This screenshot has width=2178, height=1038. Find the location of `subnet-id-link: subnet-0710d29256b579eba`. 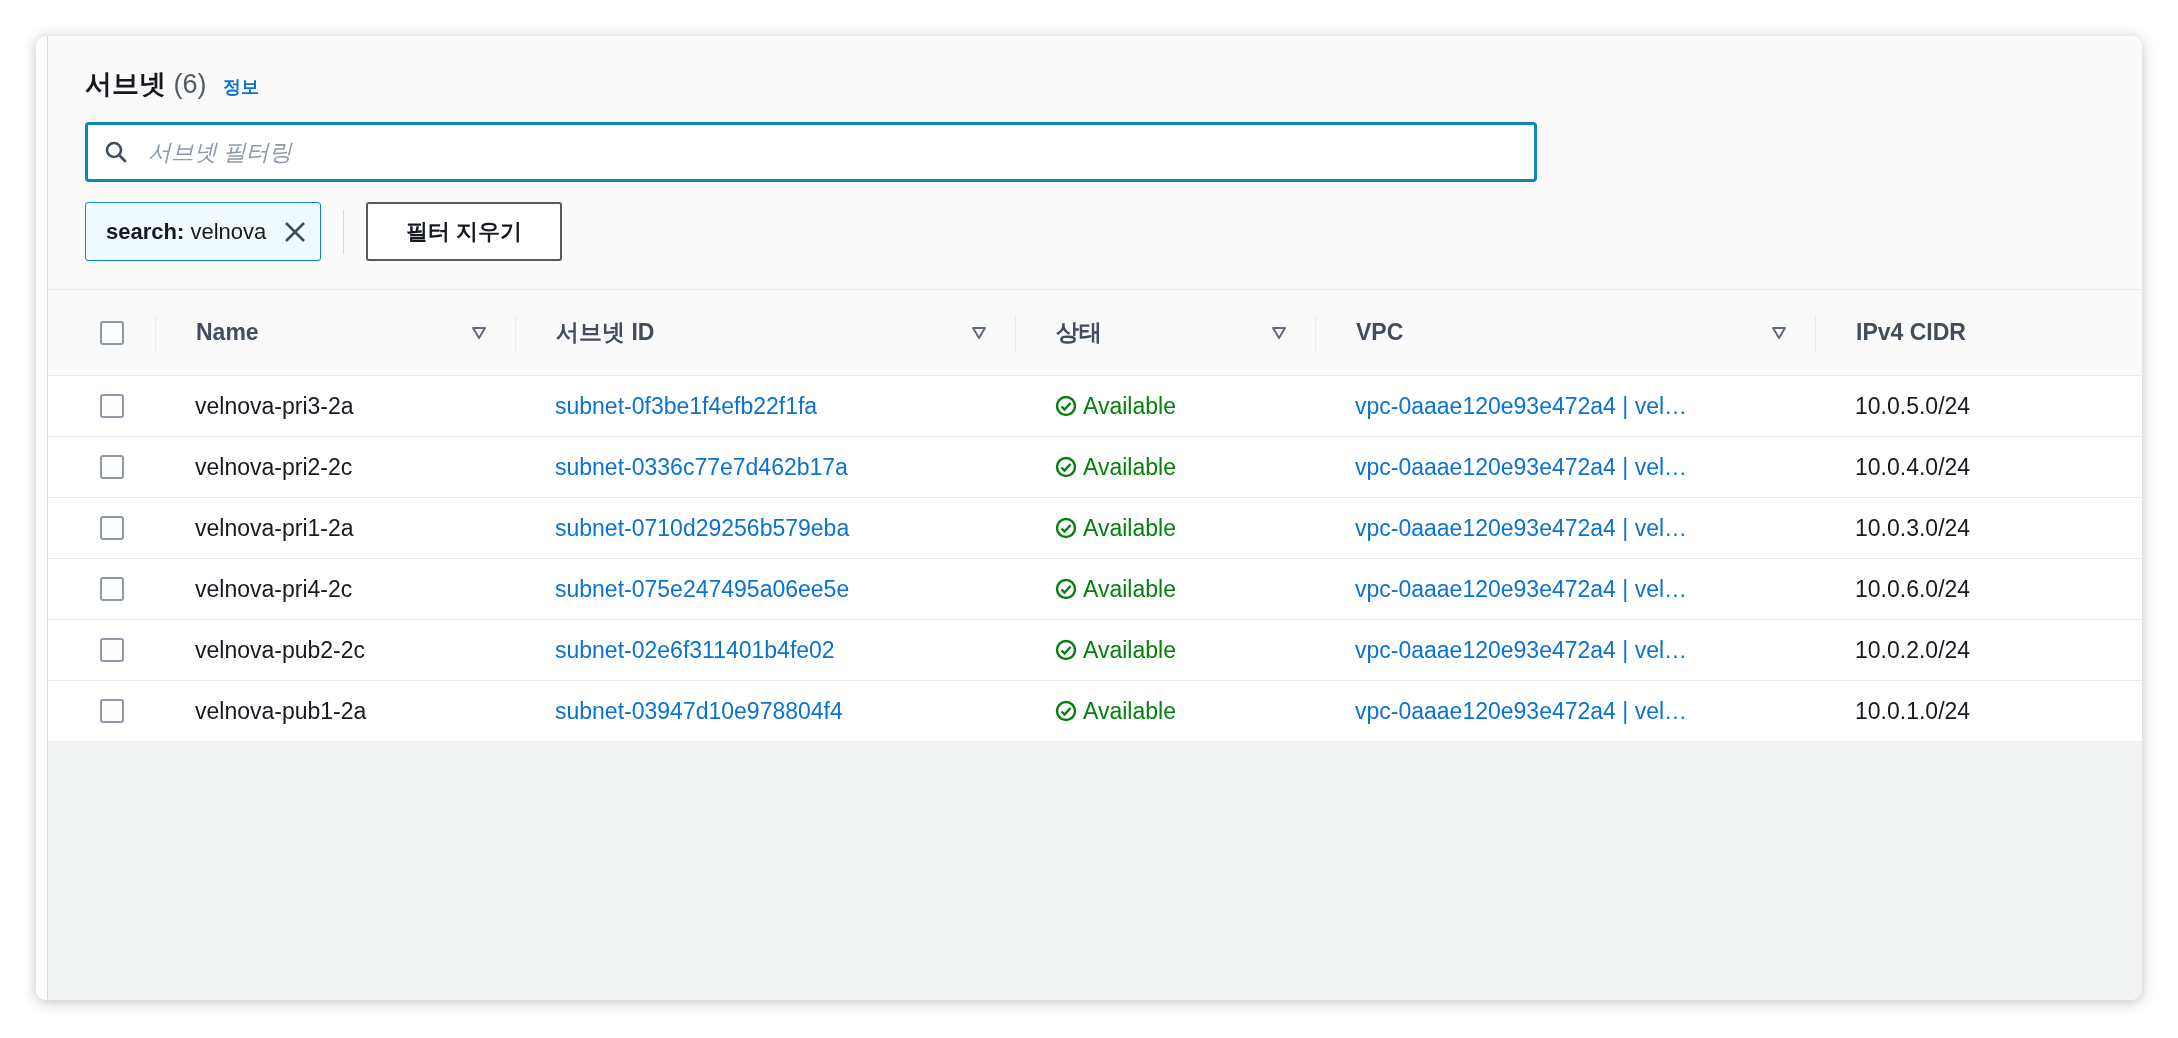

subnet-id-link: subnet-0710d29256b579eba is located at coordinates (682, 528).